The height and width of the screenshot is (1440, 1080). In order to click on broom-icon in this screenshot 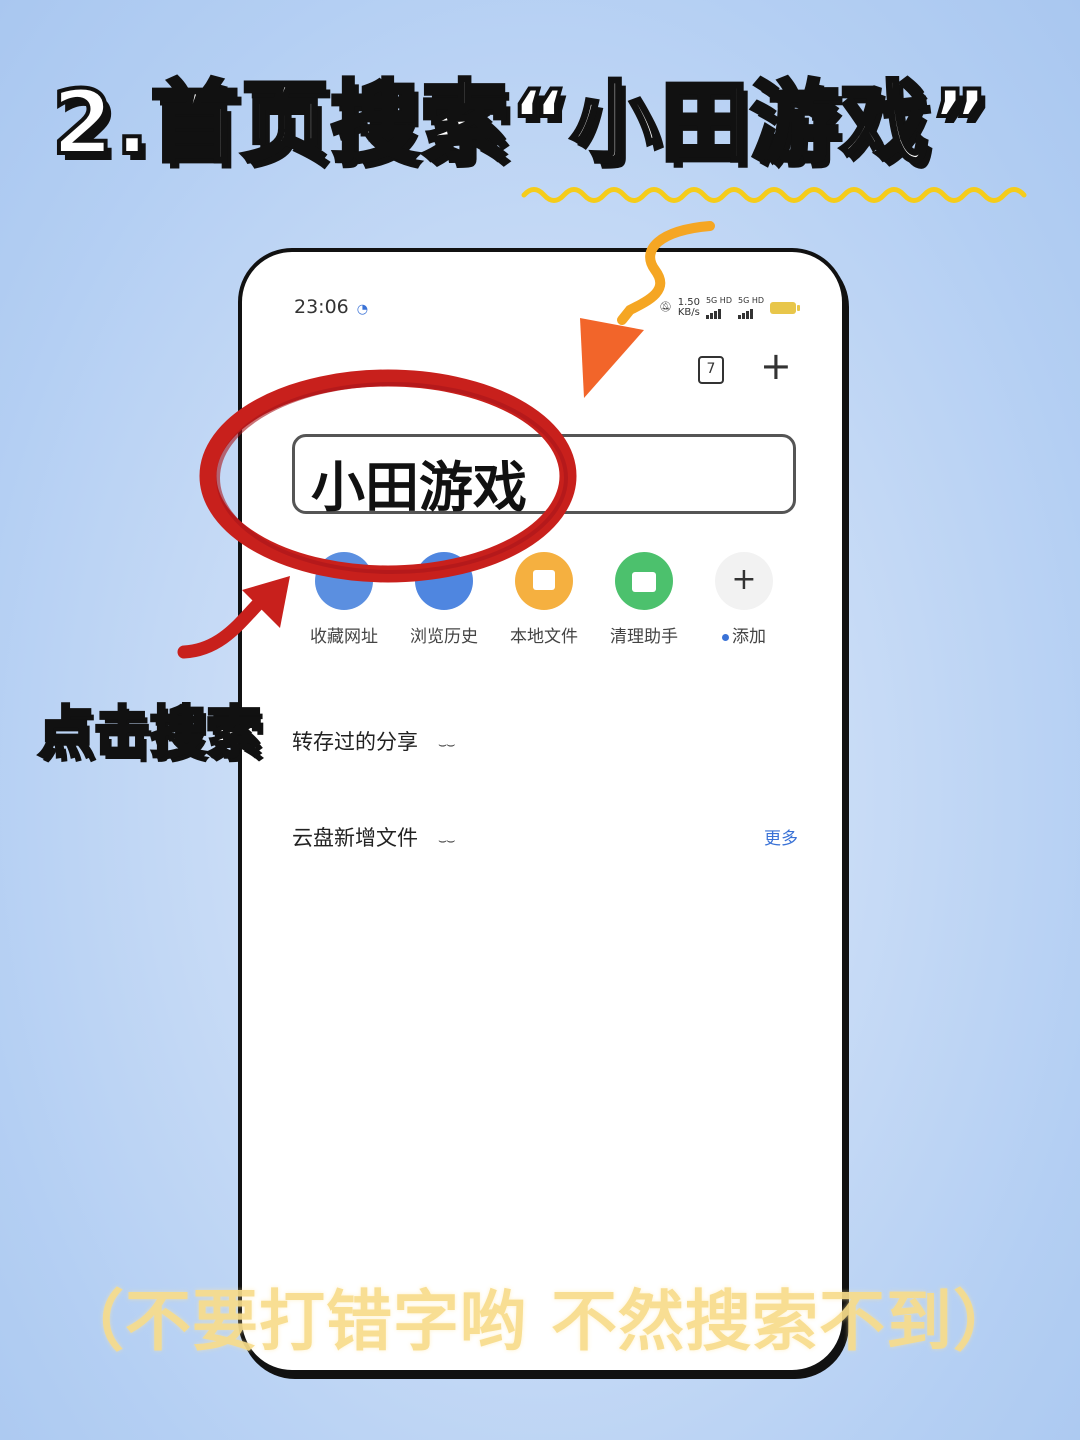, I will do `click(644, 581)`.